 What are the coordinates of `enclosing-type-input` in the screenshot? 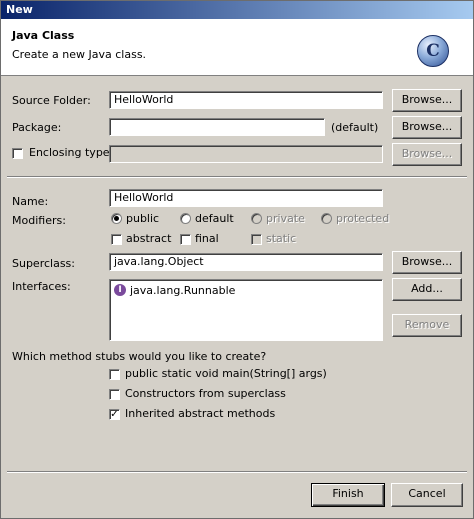 It's located at (246, 154).